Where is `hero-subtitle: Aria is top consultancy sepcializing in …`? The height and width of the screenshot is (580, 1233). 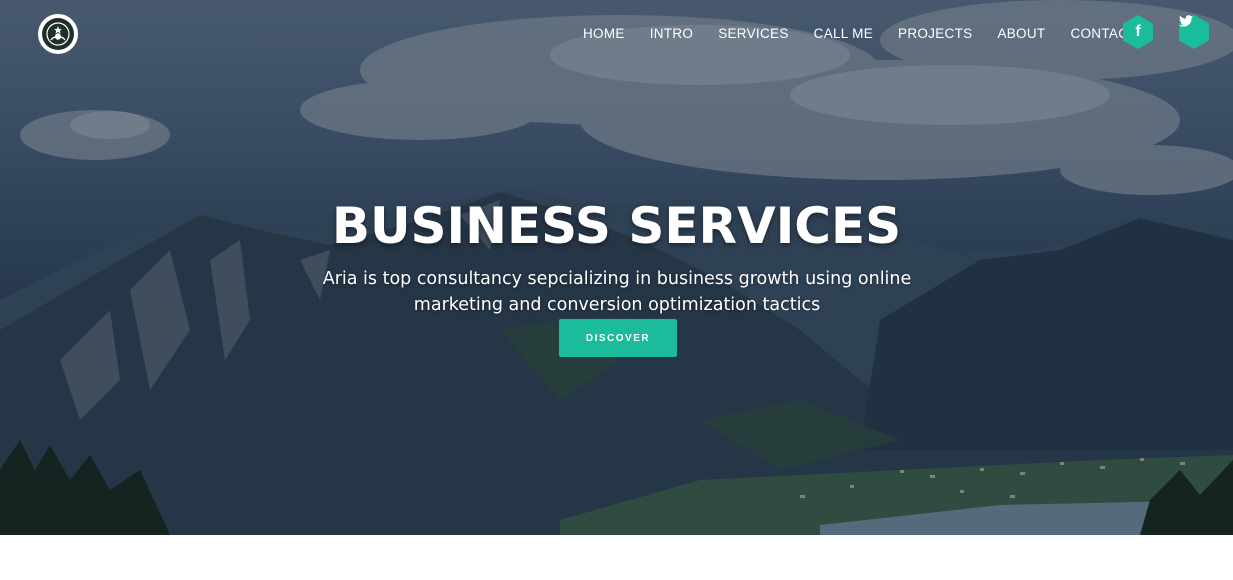 hero-subtitle: Aria is top consultancy sepcializing in … is located at coordinates (617, 292).